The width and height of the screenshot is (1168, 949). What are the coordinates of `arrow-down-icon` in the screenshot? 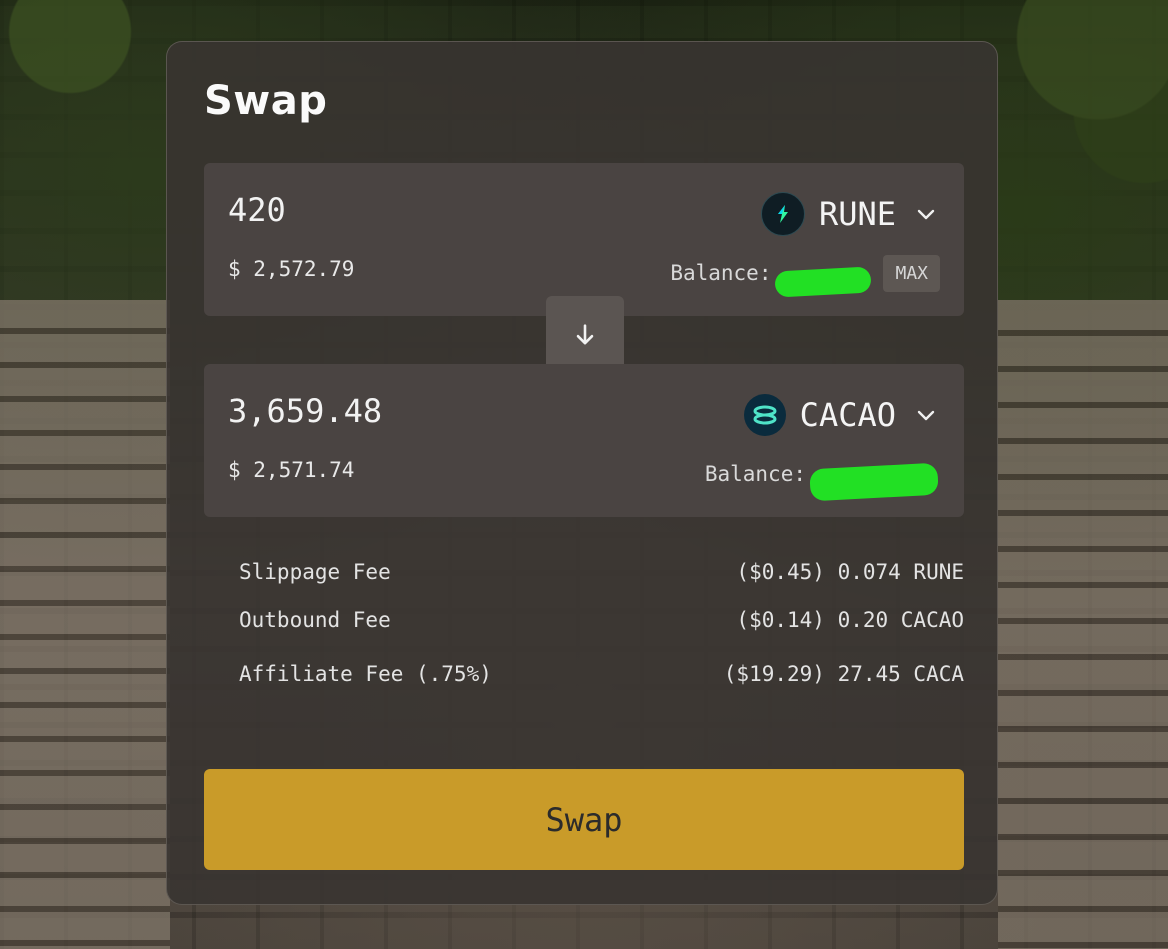 It's located at (585, 334).